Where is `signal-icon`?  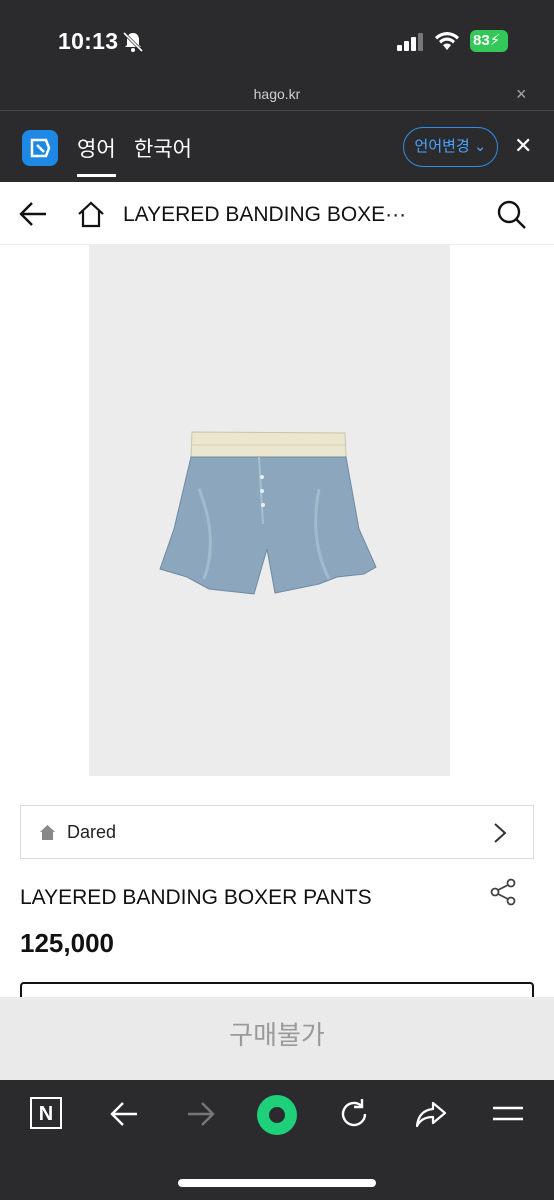
signal-icon is located at coordinates (410, 42).